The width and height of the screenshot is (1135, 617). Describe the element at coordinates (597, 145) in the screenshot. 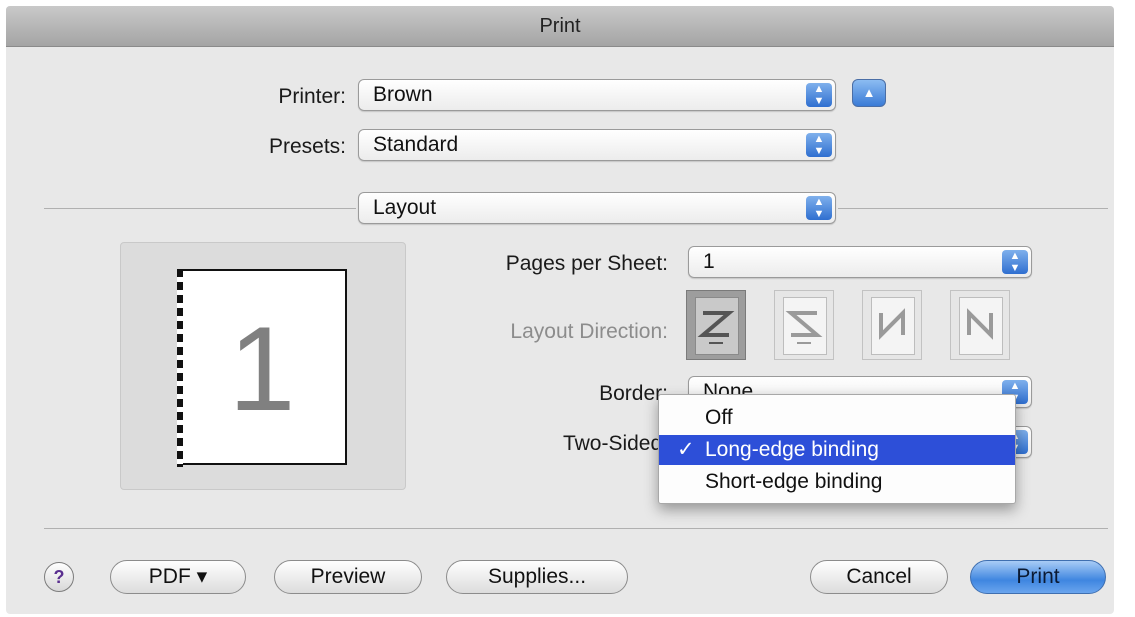

I see `presets-select: Standard ▲ ▼` at that location.